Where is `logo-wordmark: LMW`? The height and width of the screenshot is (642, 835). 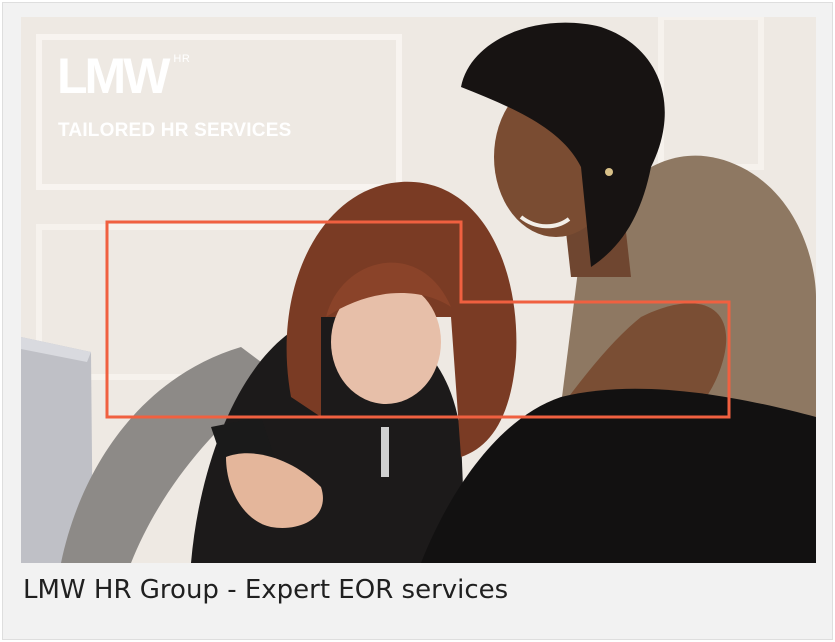
logo-wordmark: LMW is located at coordinates (113, 76).